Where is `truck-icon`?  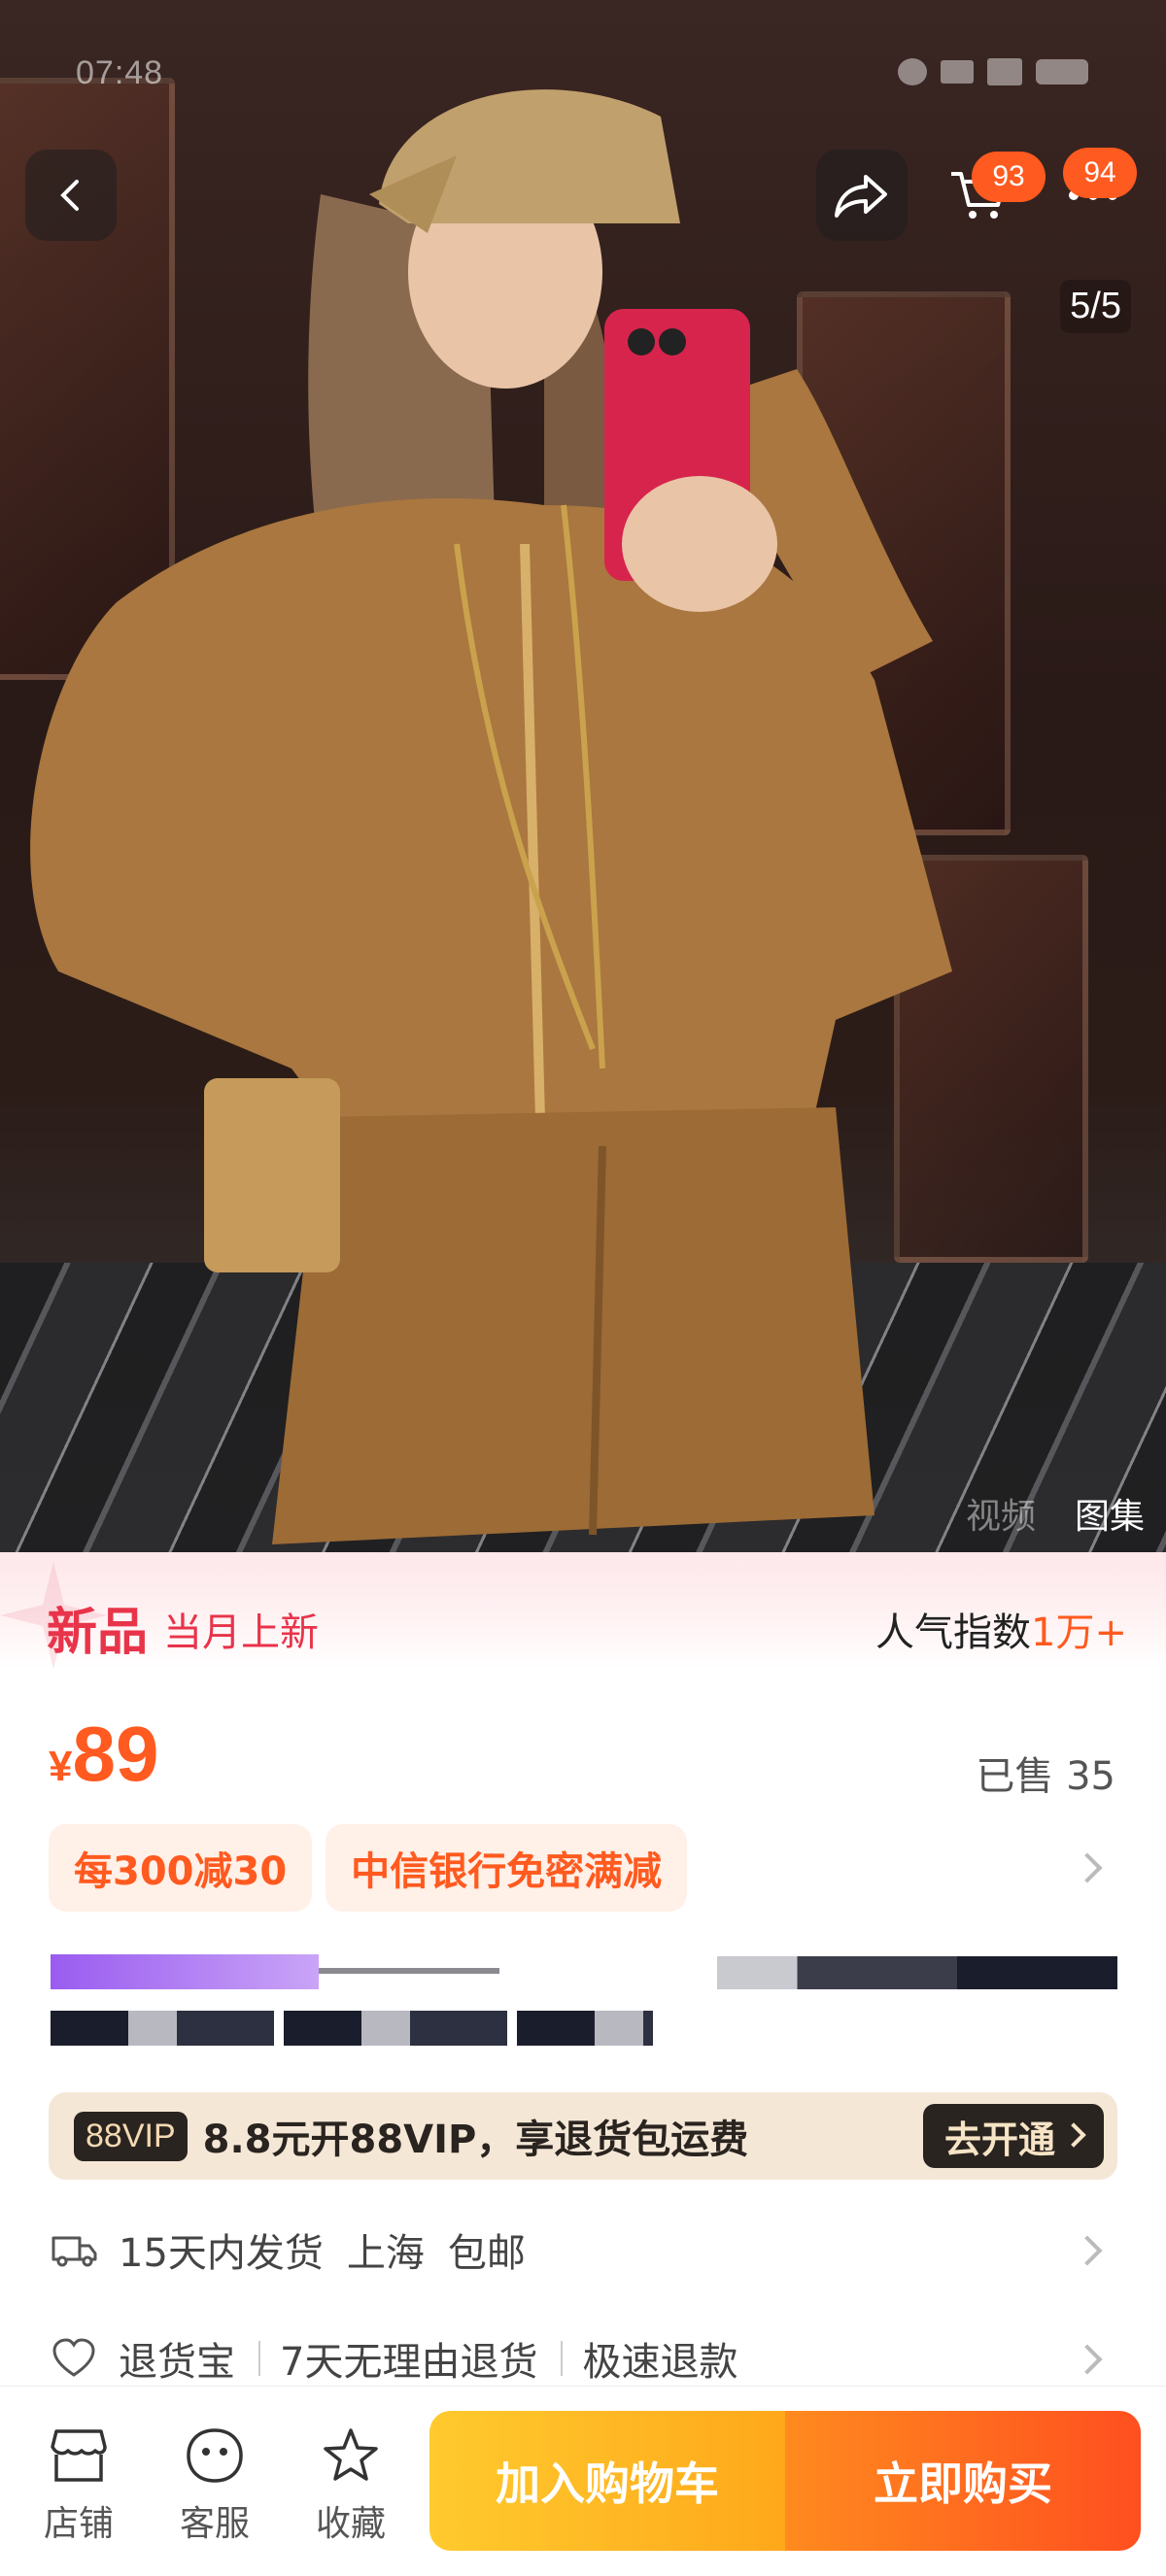 truck-icon is located at coordinates (74, 2249).